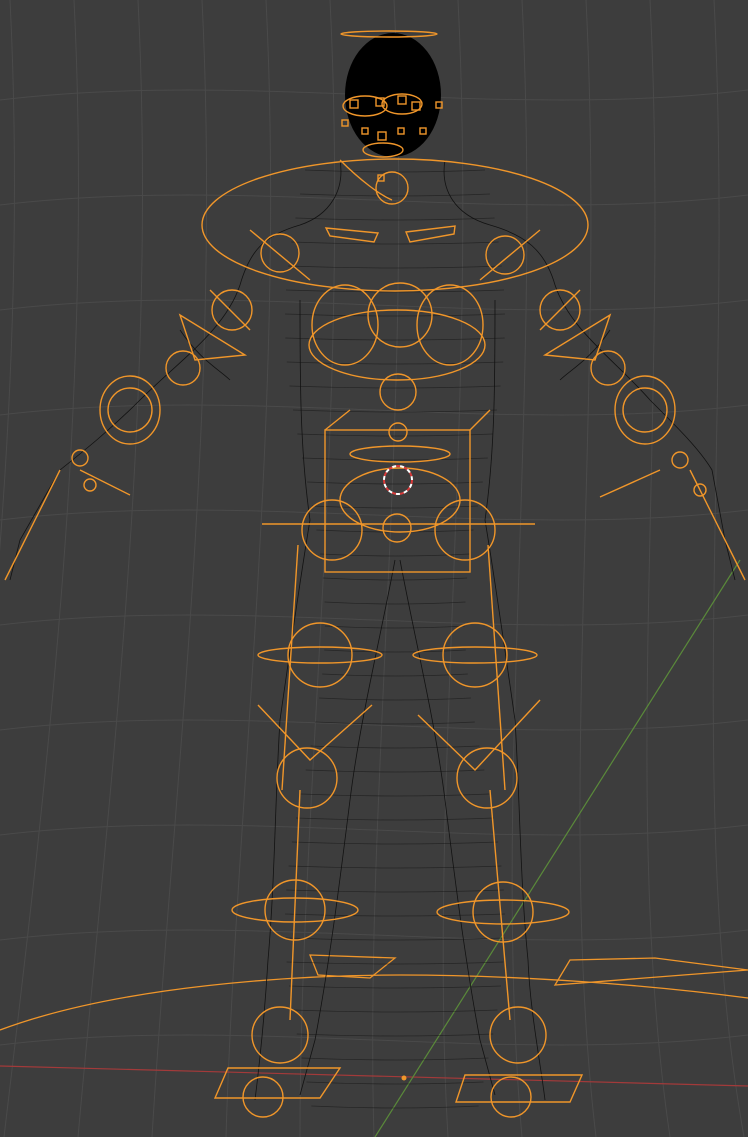 The width and height of the screenshot is (748, 1137). I want to click on origin-icon, so click(404, 1078).